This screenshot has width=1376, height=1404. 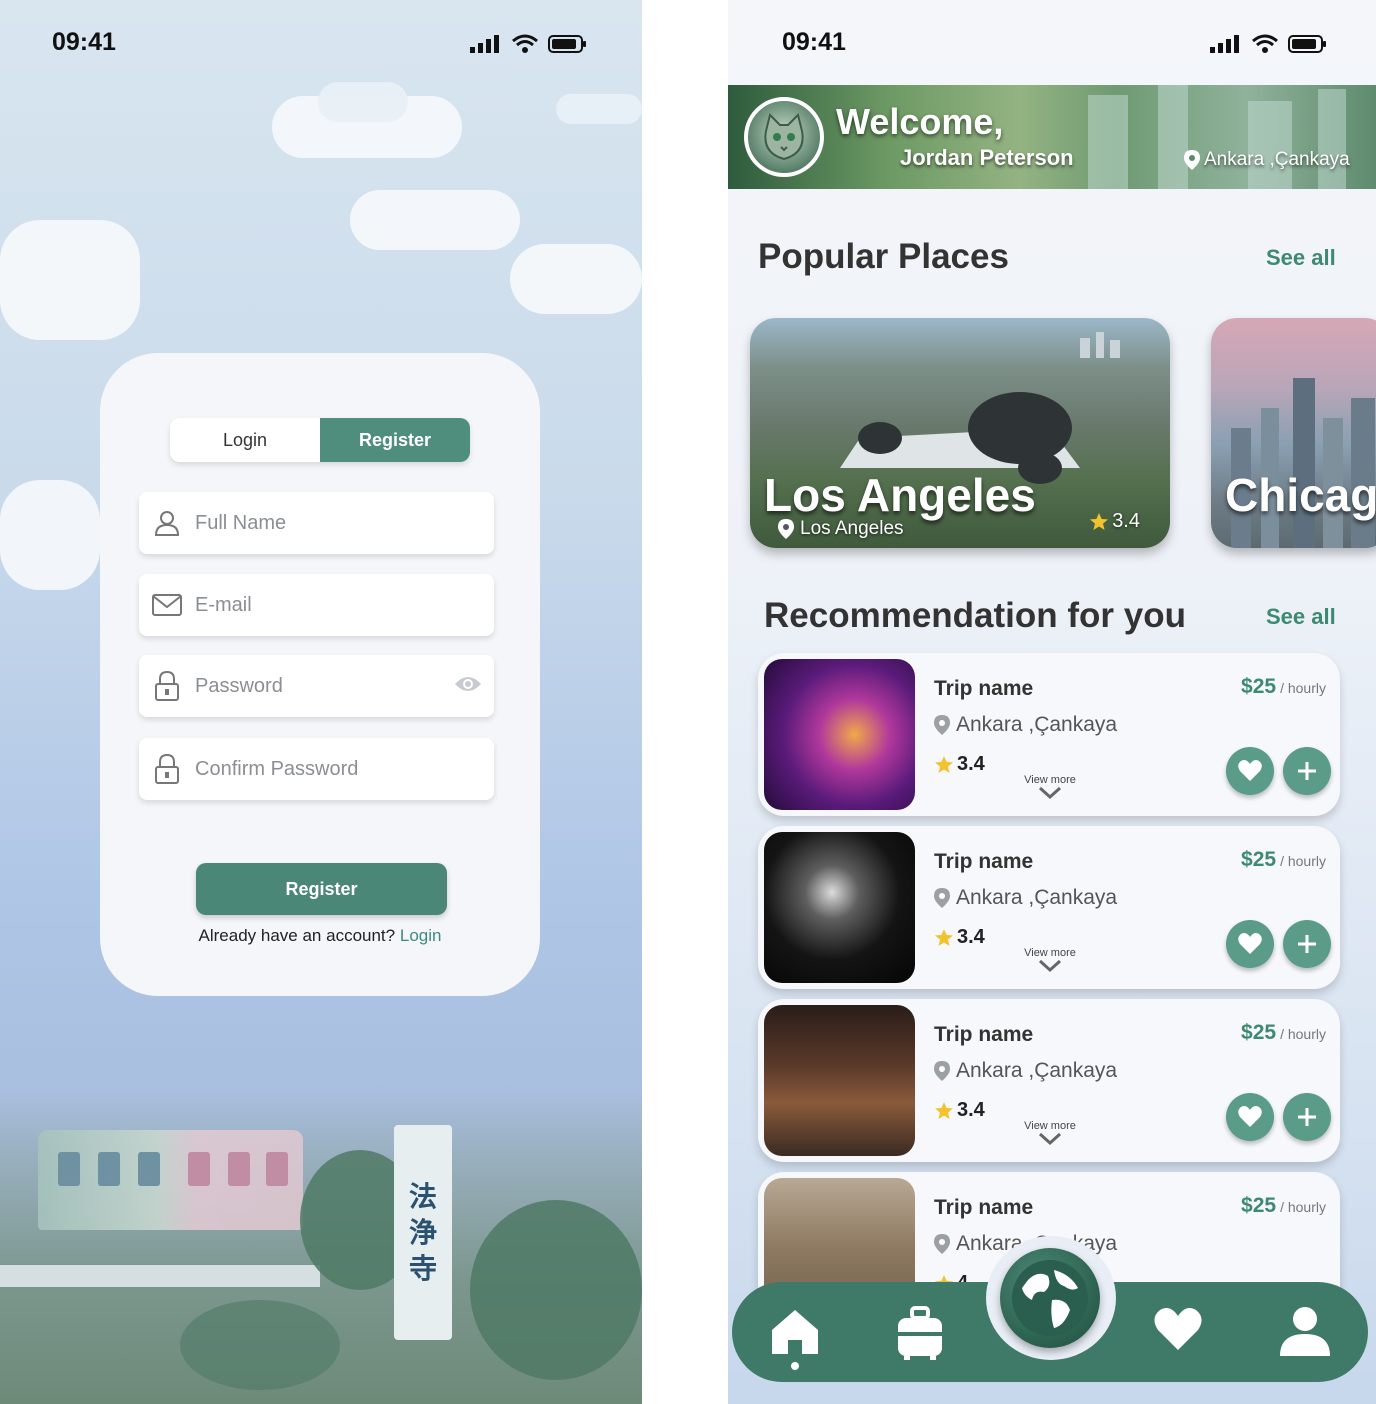 I want to click on tab-register: Register, so click(x=395, y=440).